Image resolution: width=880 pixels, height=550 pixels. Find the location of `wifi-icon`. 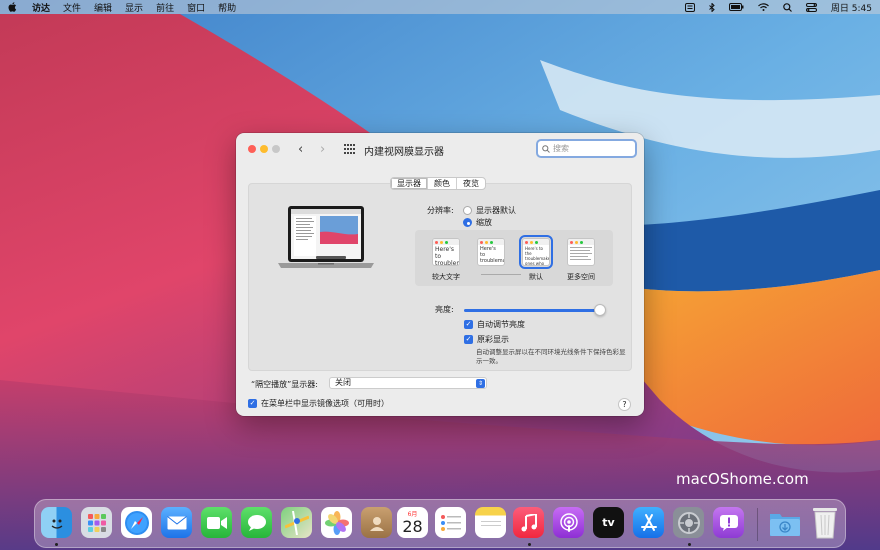

wifi-icon is located at coordinates (763, 7).